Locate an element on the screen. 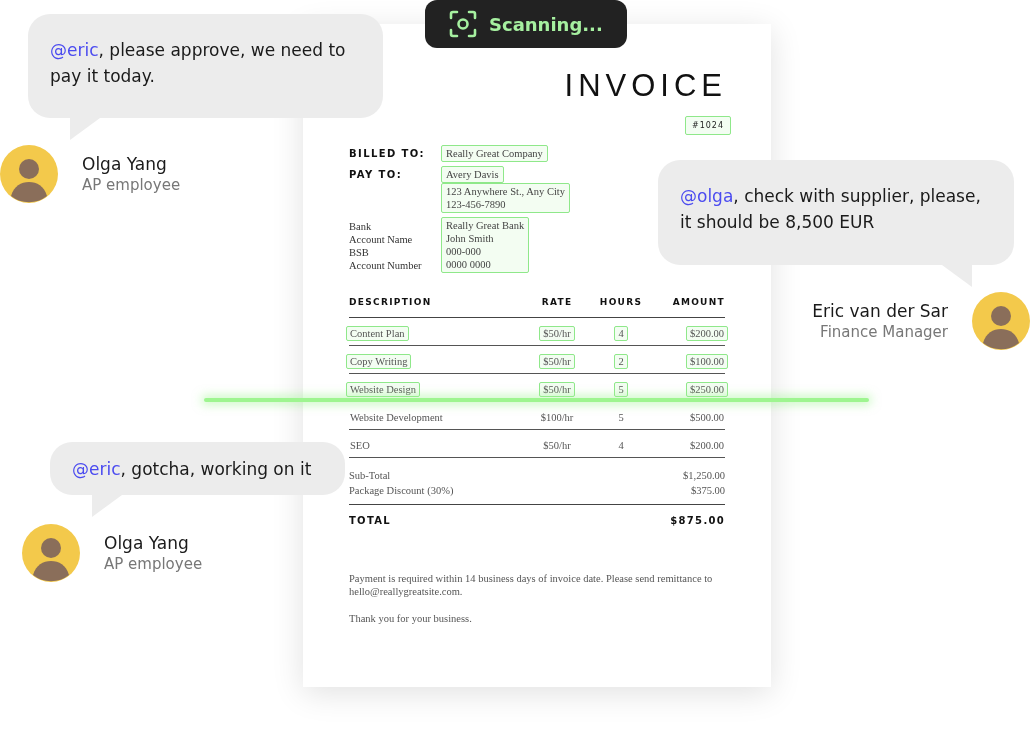 The image size is (1031, 731). table-cell: Website Design is located at coordinates (383, 389).